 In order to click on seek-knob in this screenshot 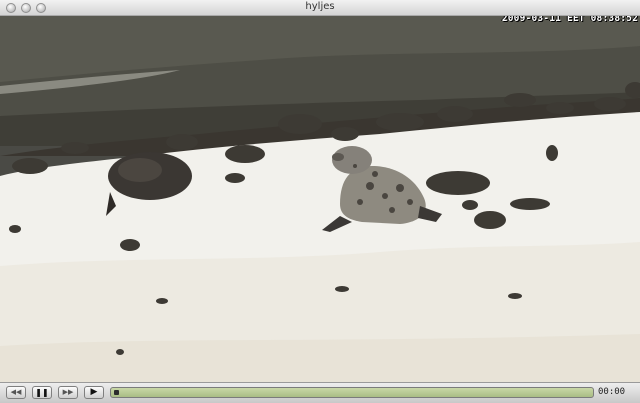, I will do `click(116, 392)`.